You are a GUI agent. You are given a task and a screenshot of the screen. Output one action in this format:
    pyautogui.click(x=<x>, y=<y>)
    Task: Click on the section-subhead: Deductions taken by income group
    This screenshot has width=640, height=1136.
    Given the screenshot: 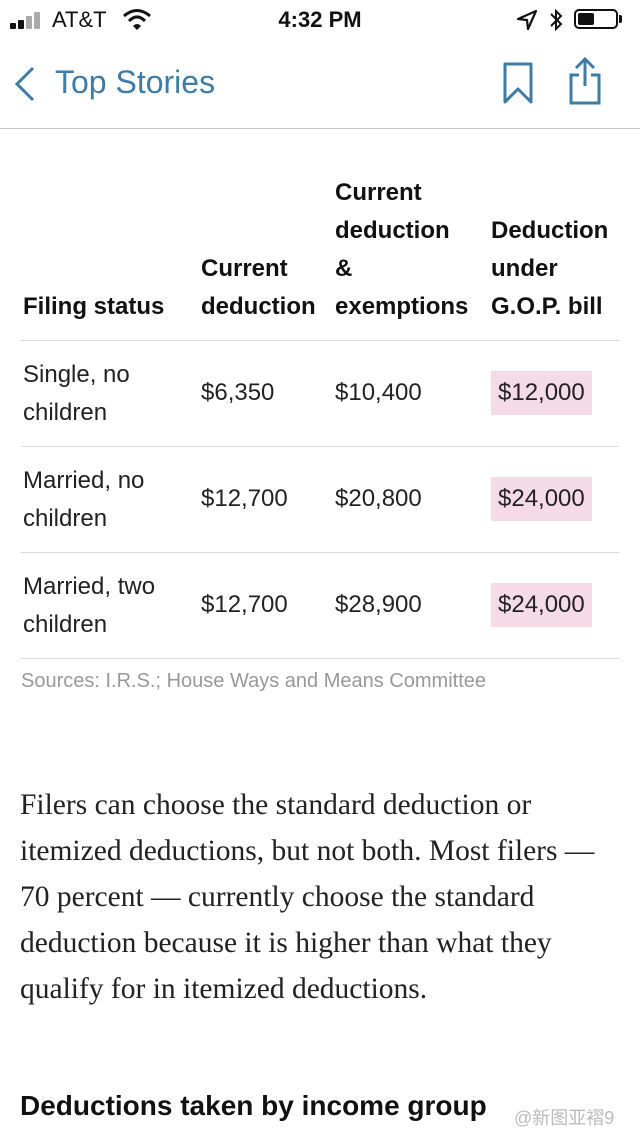 What is the action you would take?
    pyautogui.click(x=253, y=1105)
    